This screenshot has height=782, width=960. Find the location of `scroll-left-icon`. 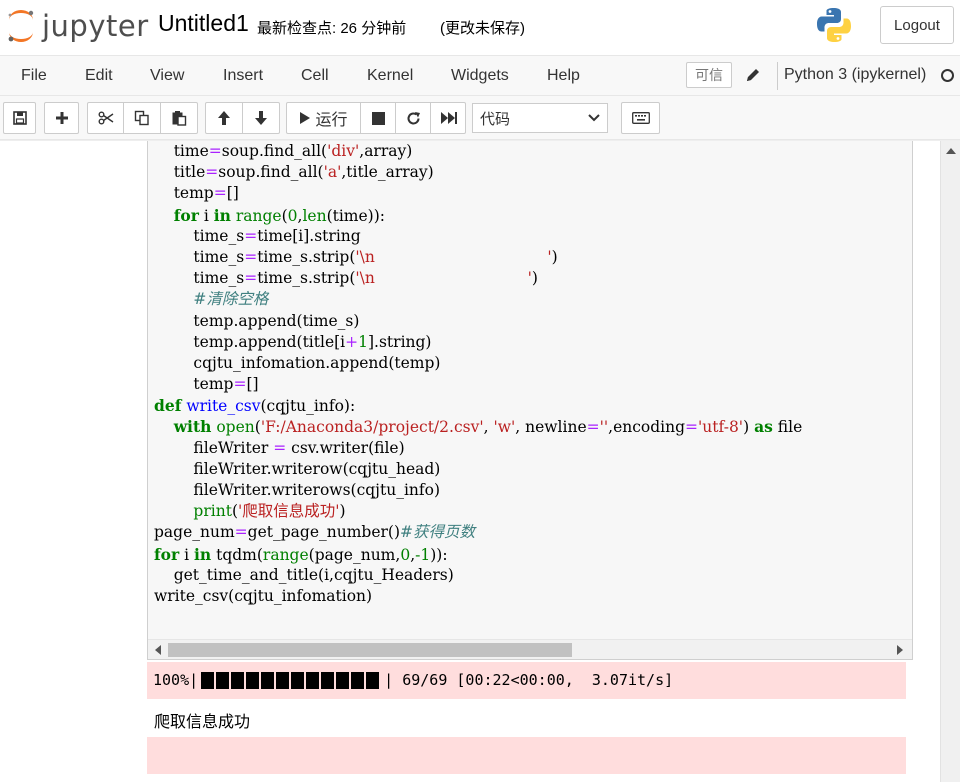

scroll-left-icon is located at coordinates (158, 650).